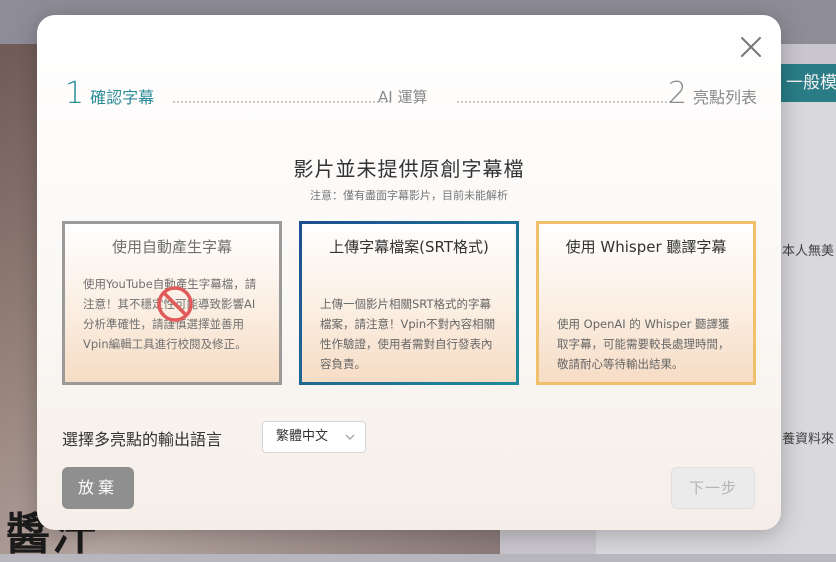 The image size is (836, 562). I want to click on option-title: 使用 Whisper 聽譯字幕, so click(646, 247).